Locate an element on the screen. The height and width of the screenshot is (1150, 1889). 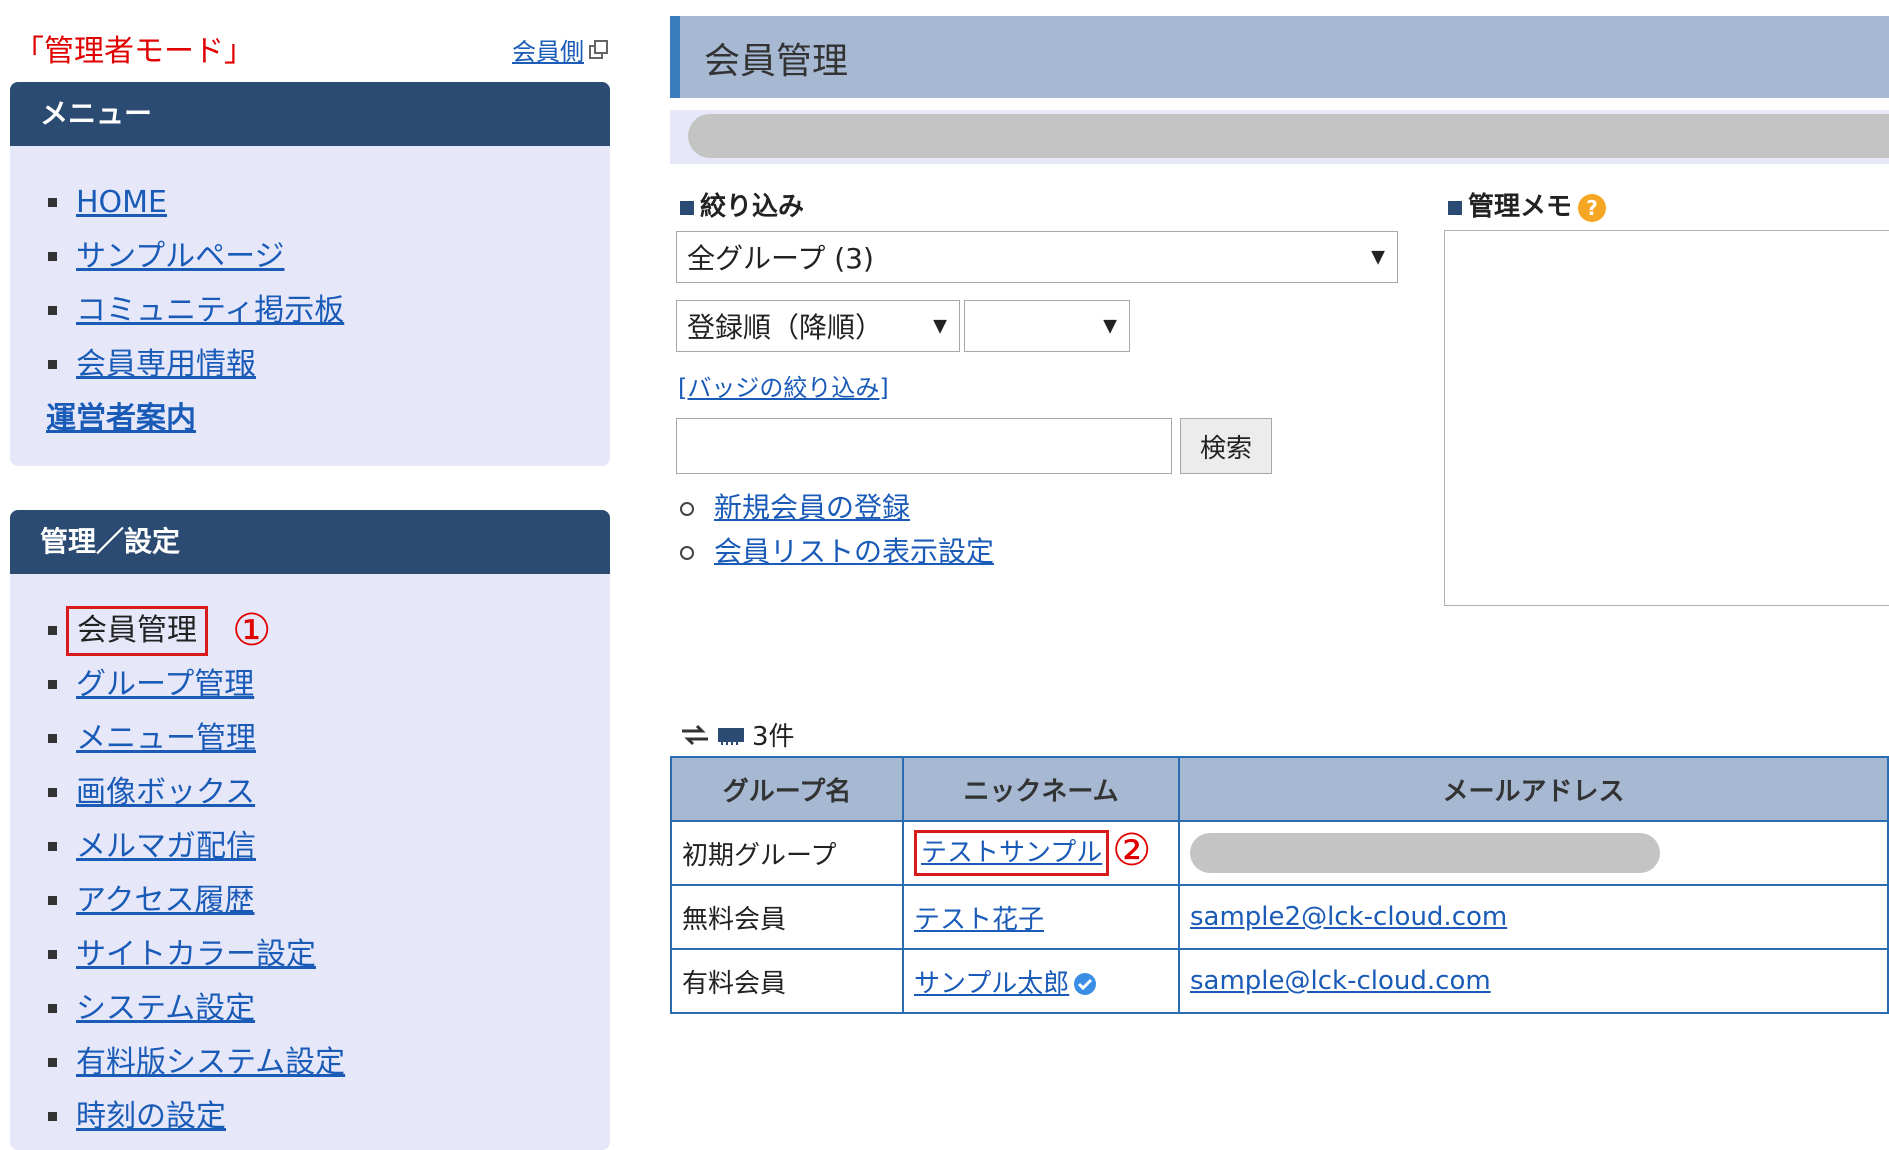
page-title: 会員管理 is located at coordinates (776, 61).